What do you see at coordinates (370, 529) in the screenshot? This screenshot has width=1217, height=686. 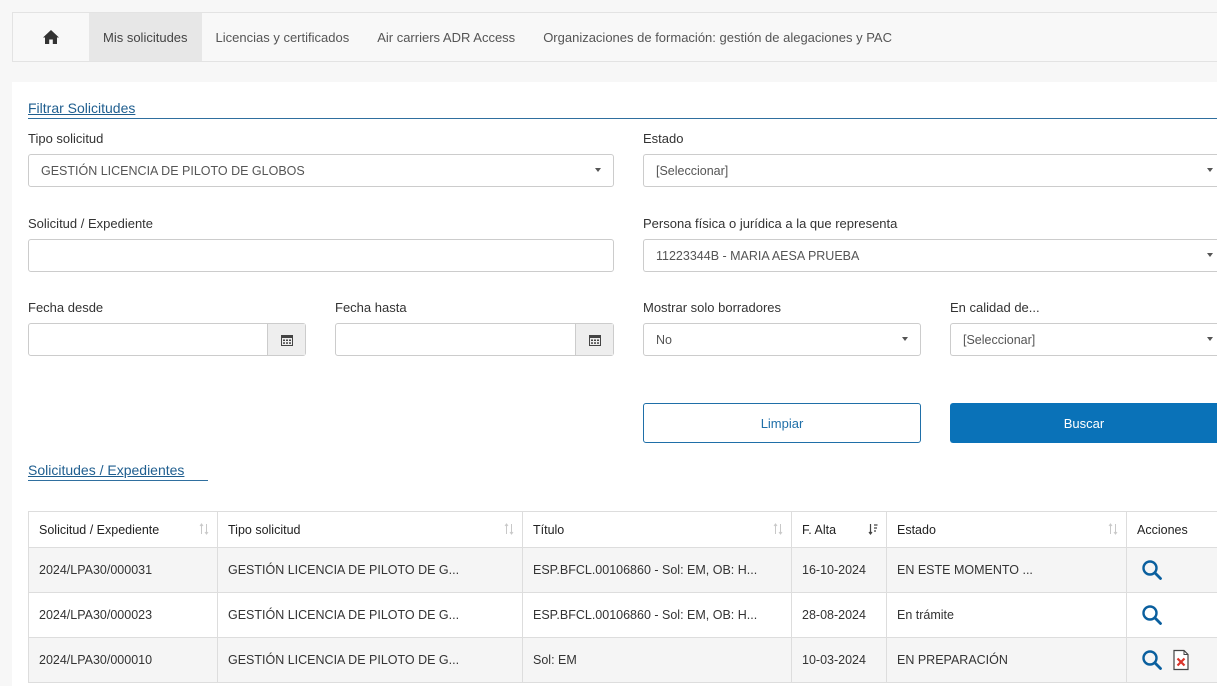 I see `column-header-tipo: Tipo solicitud` at bounding box center [370, 529].